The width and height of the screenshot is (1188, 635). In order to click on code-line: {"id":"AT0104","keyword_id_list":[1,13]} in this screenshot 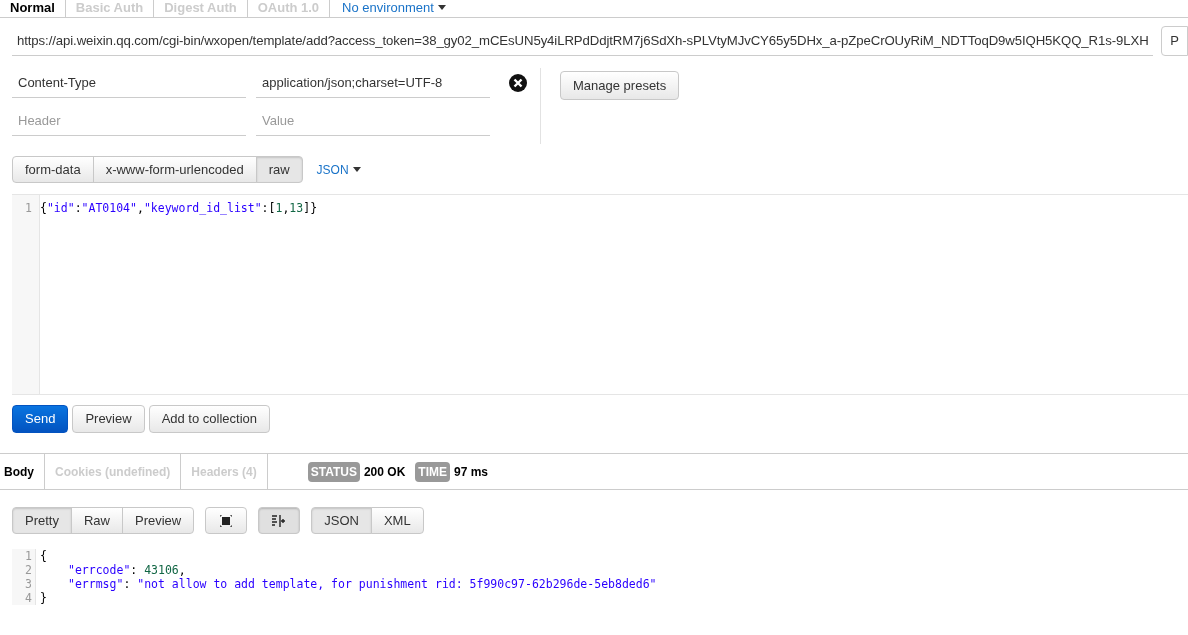, I will do `click(178, 208)`.